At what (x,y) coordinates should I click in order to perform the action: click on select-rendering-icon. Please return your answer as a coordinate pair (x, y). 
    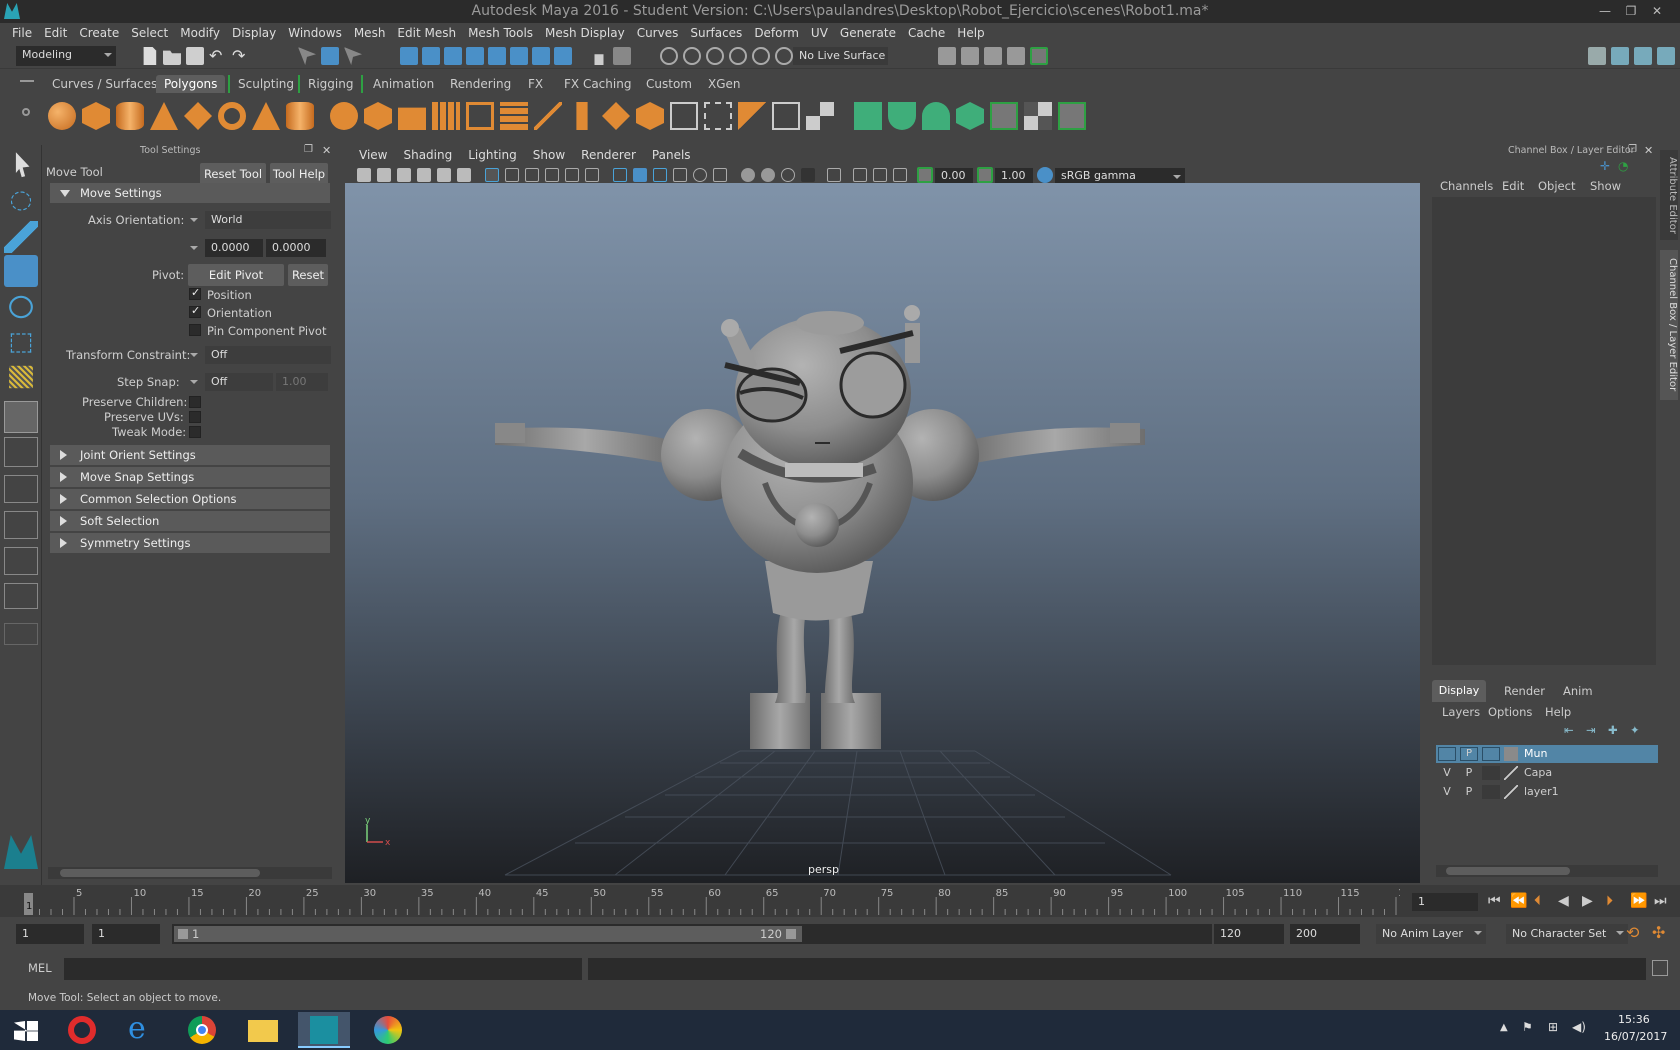
    Looking at the image, I should click on (541, 56).